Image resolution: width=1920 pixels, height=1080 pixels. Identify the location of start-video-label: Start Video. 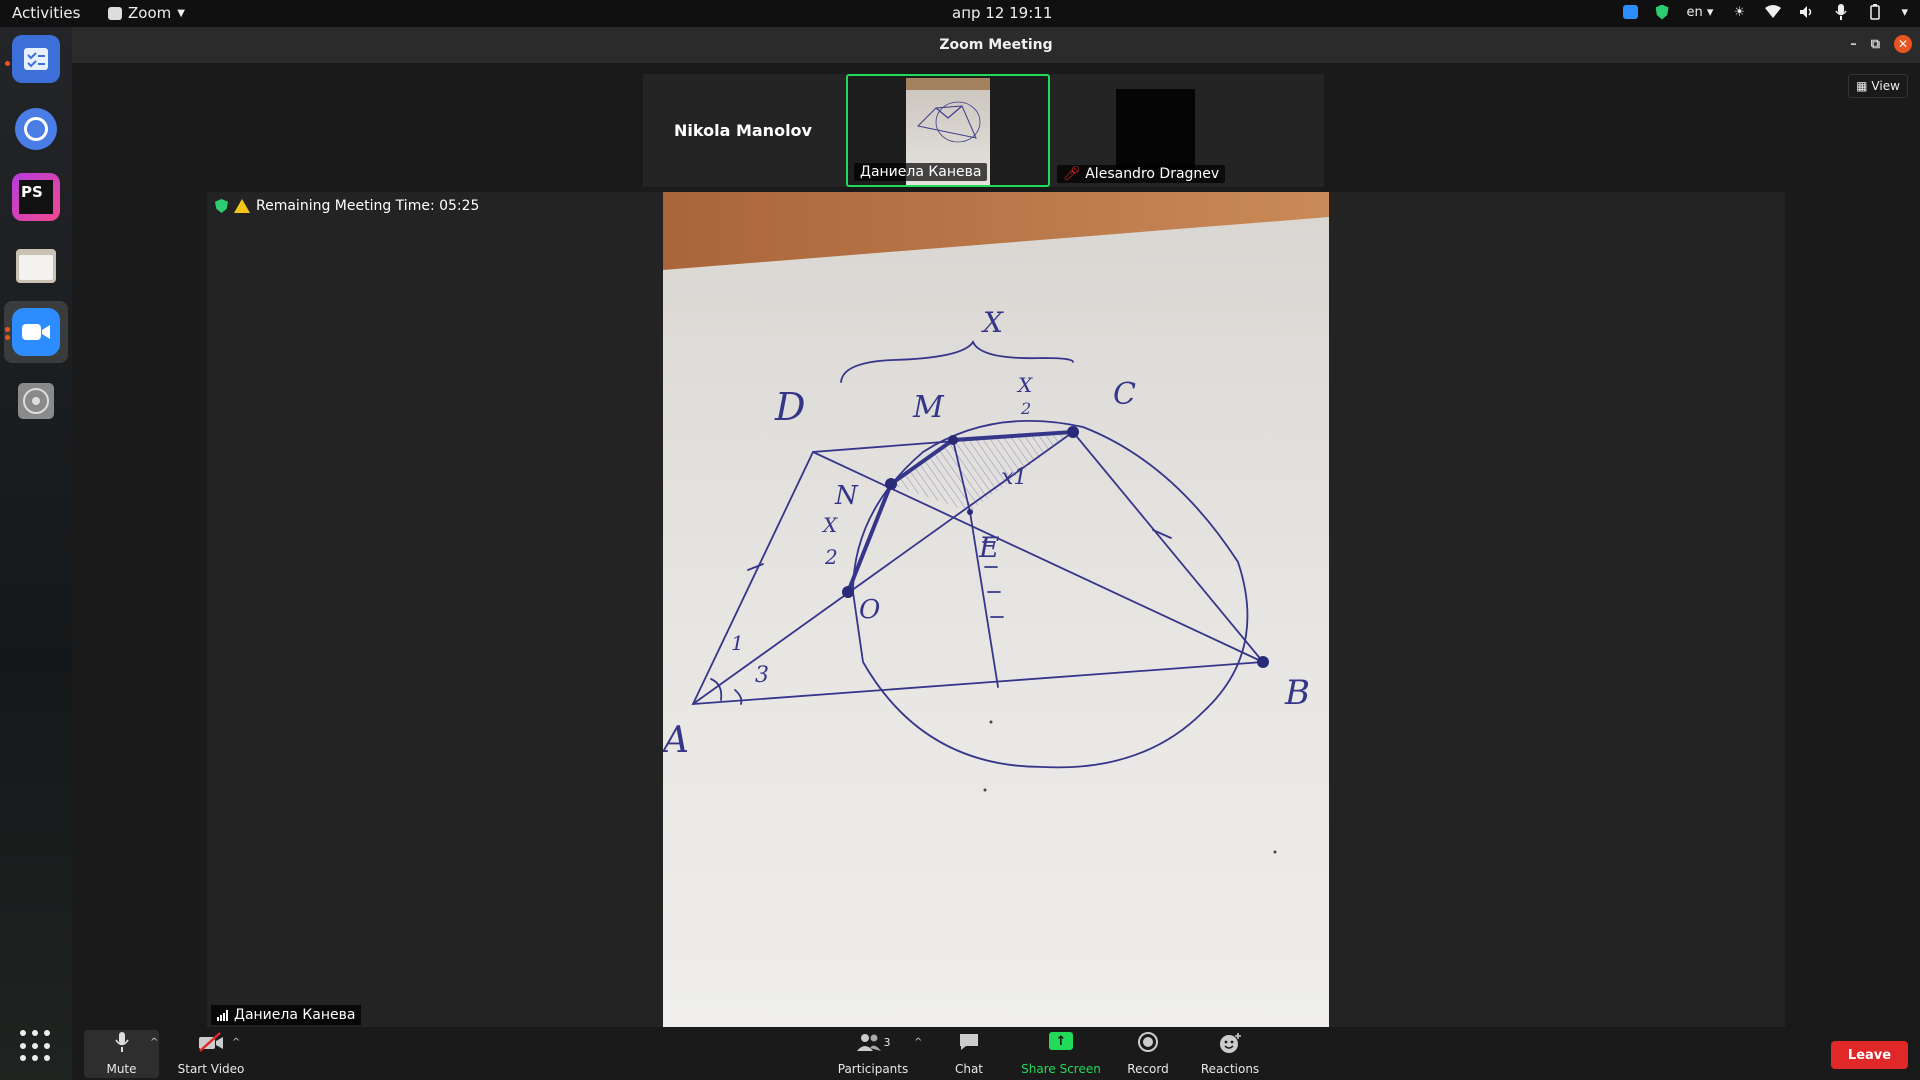
(211, 1069).